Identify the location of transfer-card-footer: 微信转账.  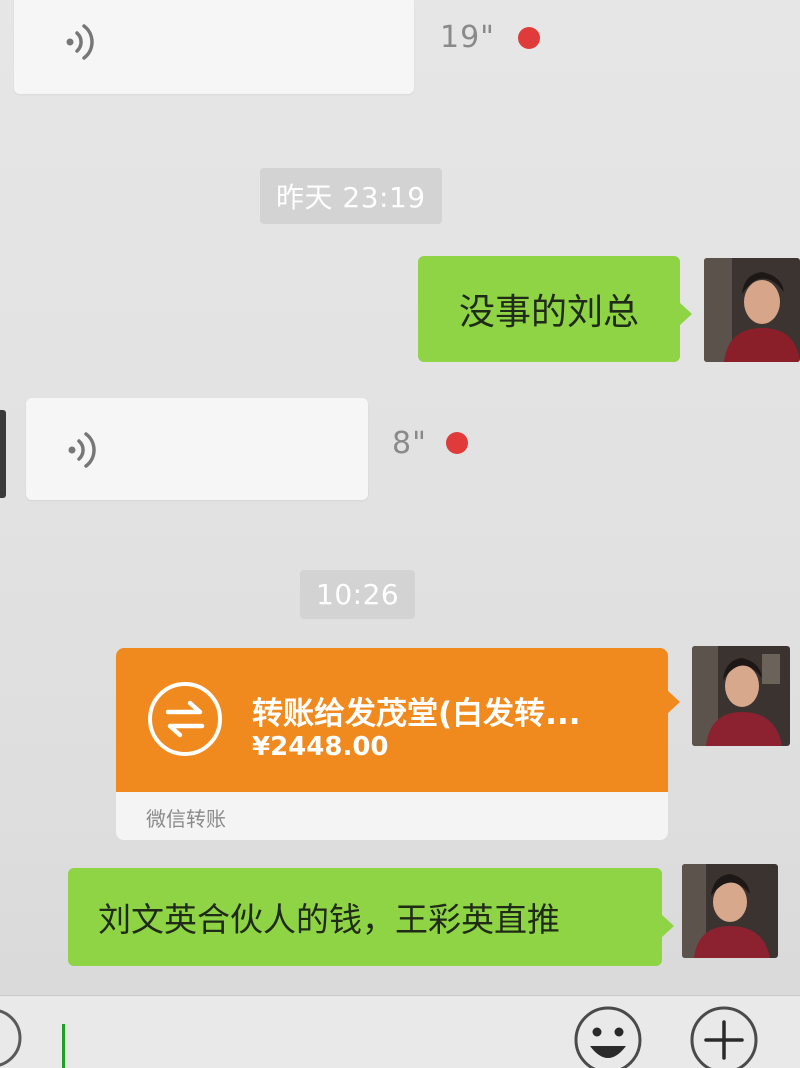
(392, 816).